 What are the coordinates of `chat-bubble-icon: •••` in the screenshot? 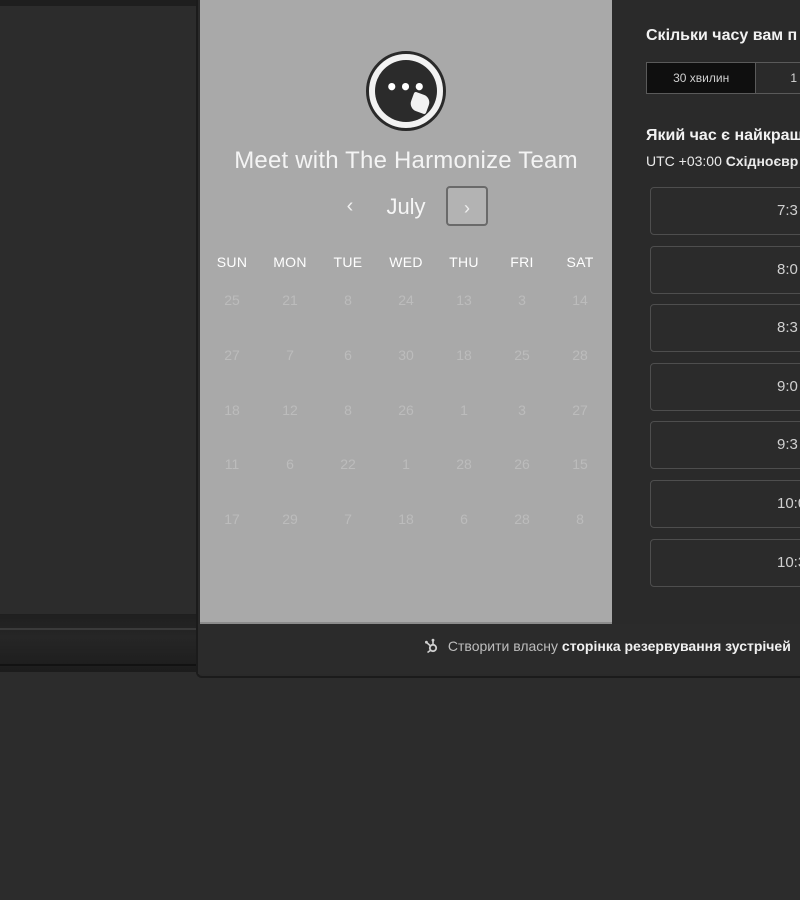 It's located at (406, 91).